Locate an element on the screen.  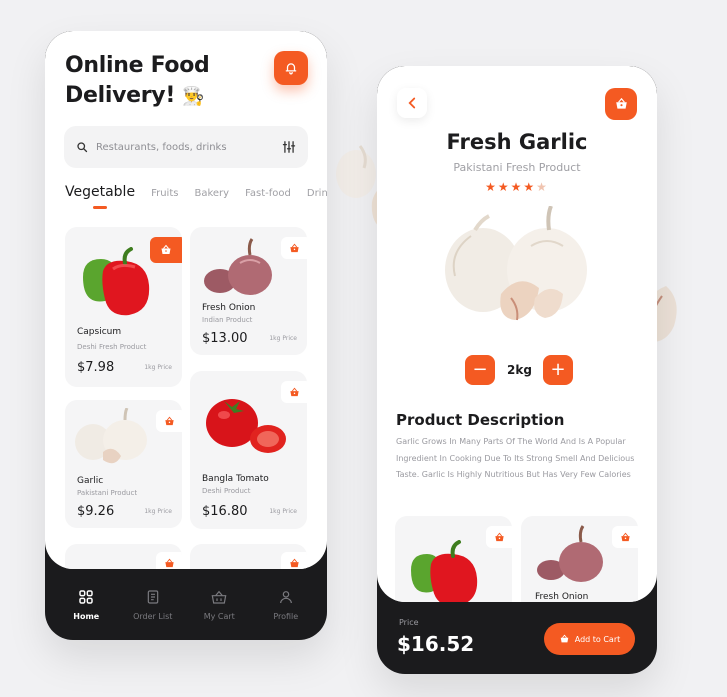
product-name: Bangla Tomato is located at coordinates (235, 479).